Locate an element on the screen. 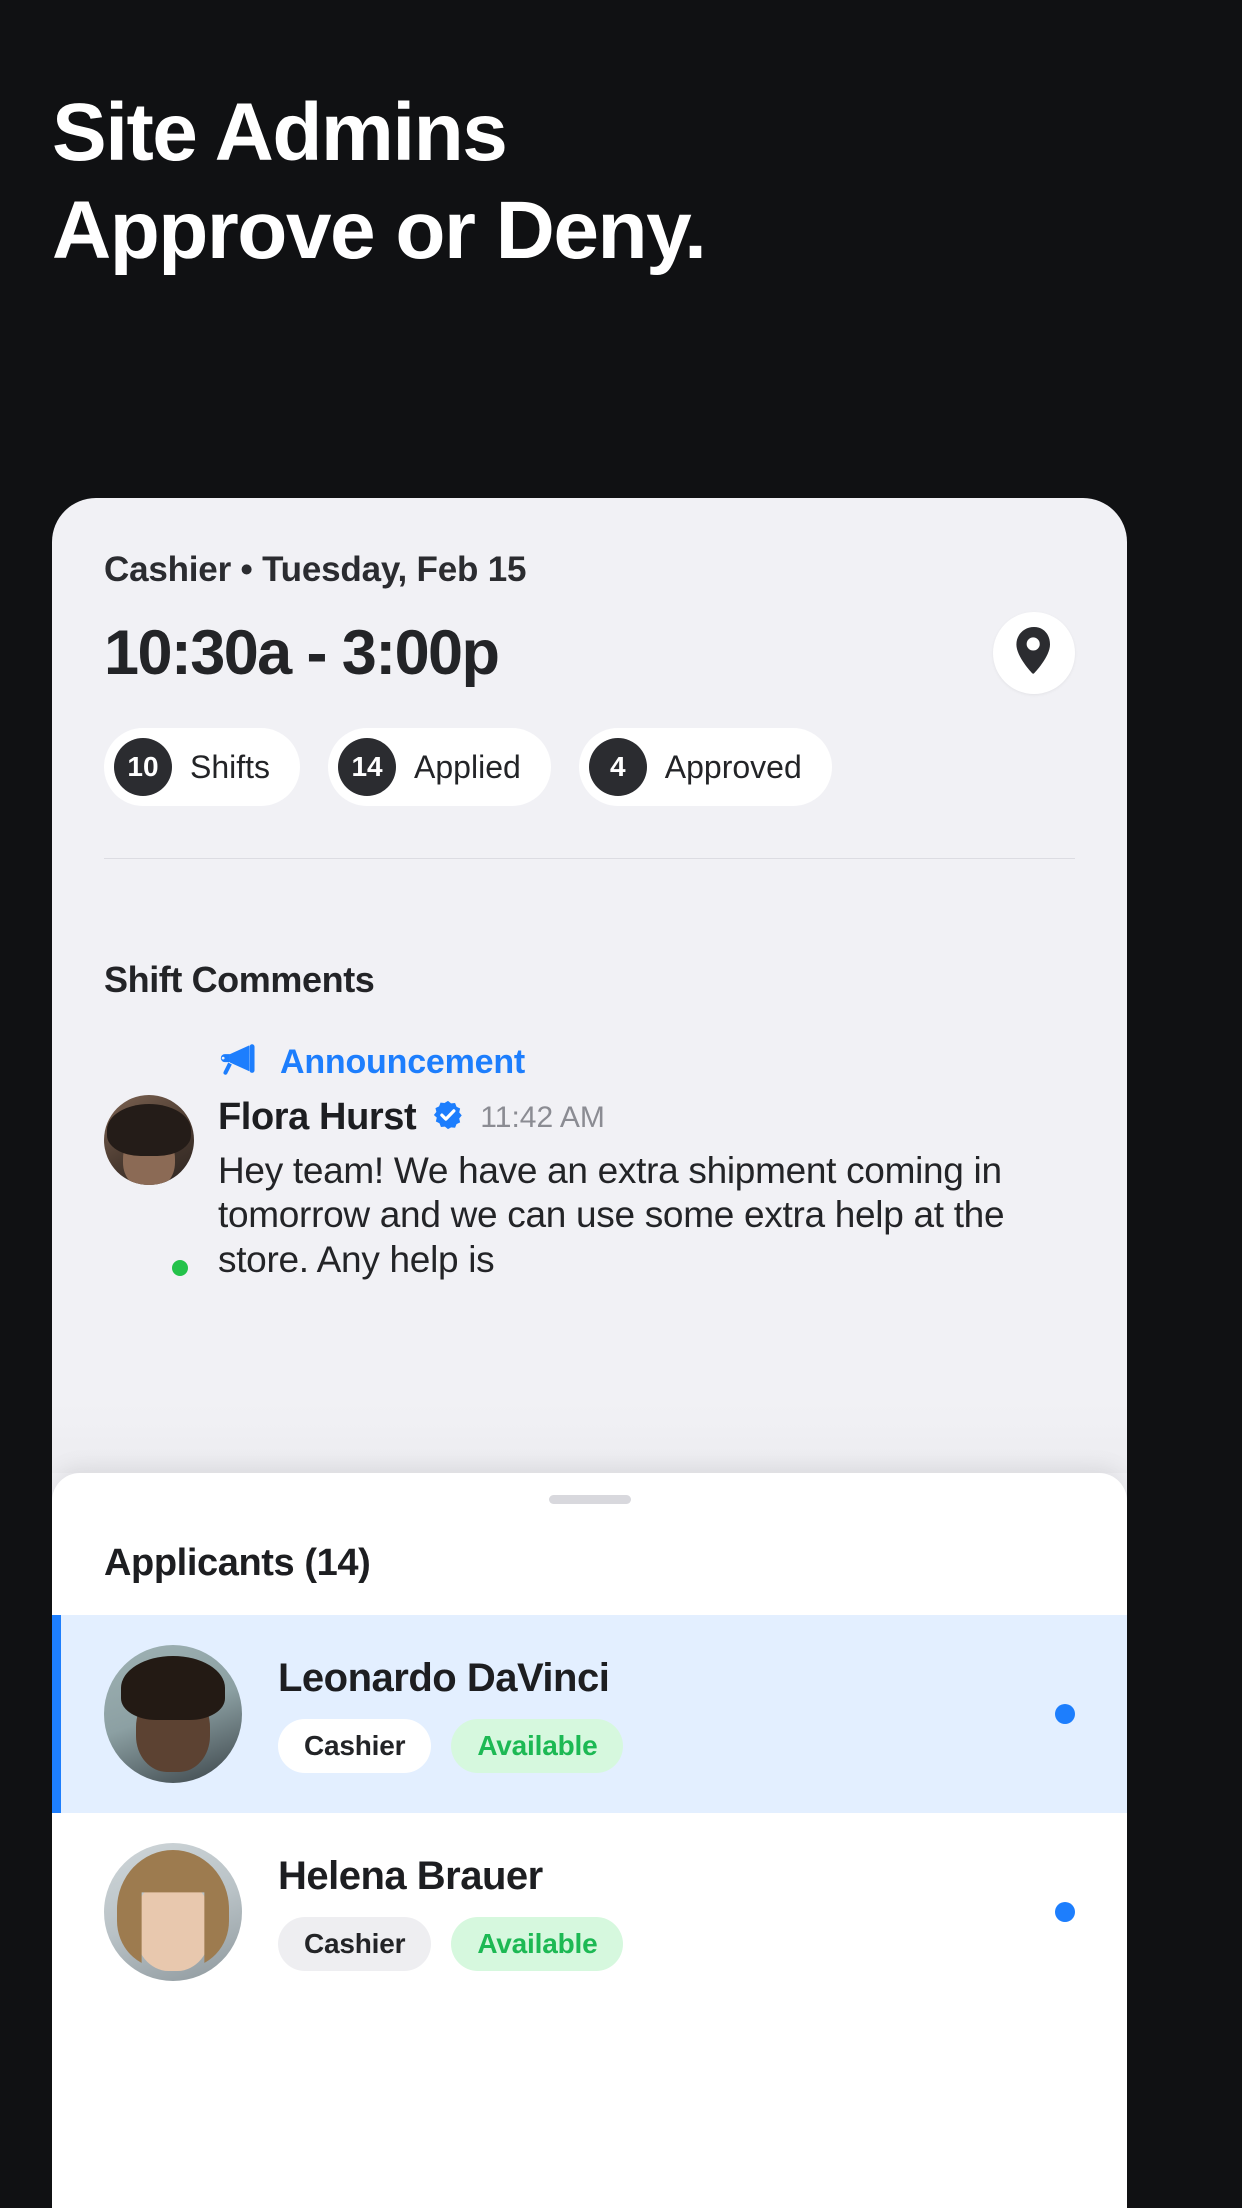 The image size is (1242, 2208). applicant-name: Helena Brauer is located at coordinates (410, 1875).